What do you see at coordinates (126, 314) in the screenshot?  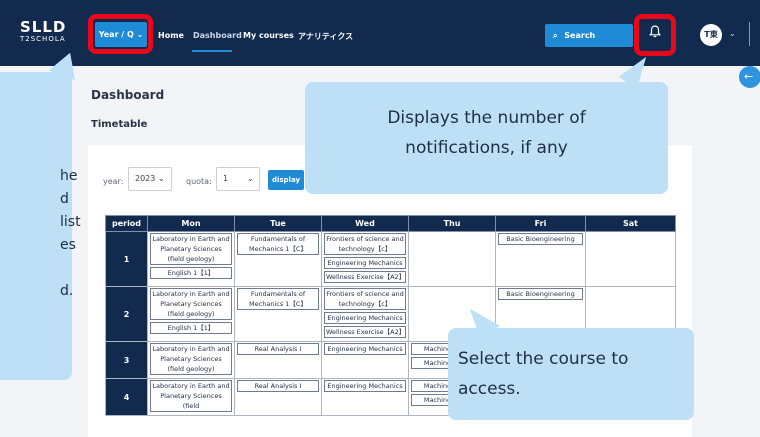 I see `period-number: 2` at bounding box center [126, 314].